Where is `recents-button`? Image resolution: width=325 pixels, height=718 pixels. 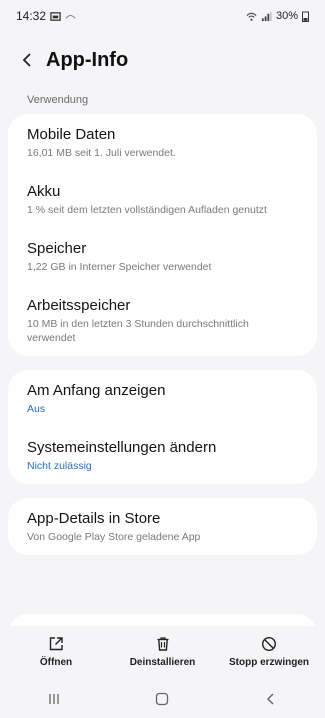 recents-button is located at coordinates (54, 699).